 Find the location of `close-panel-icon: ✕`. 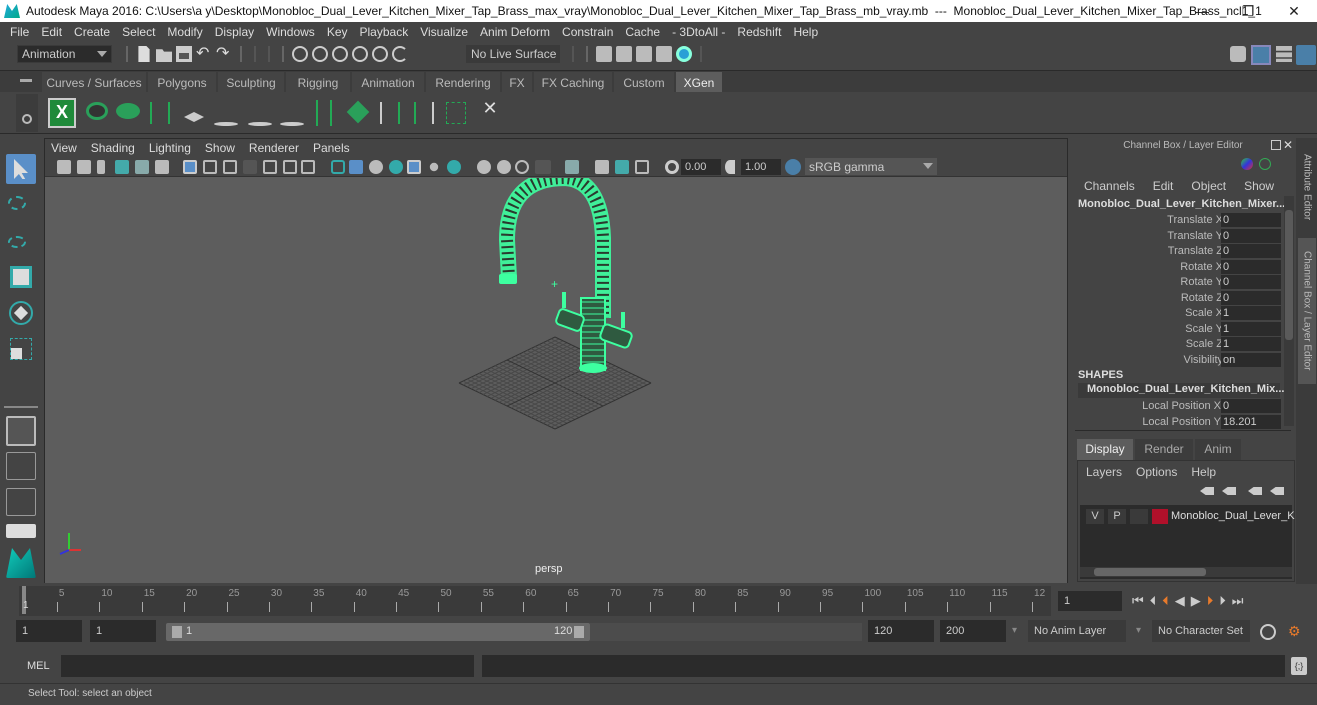

close-panel-icon: ✕ is located at coordinates (1288, 145).